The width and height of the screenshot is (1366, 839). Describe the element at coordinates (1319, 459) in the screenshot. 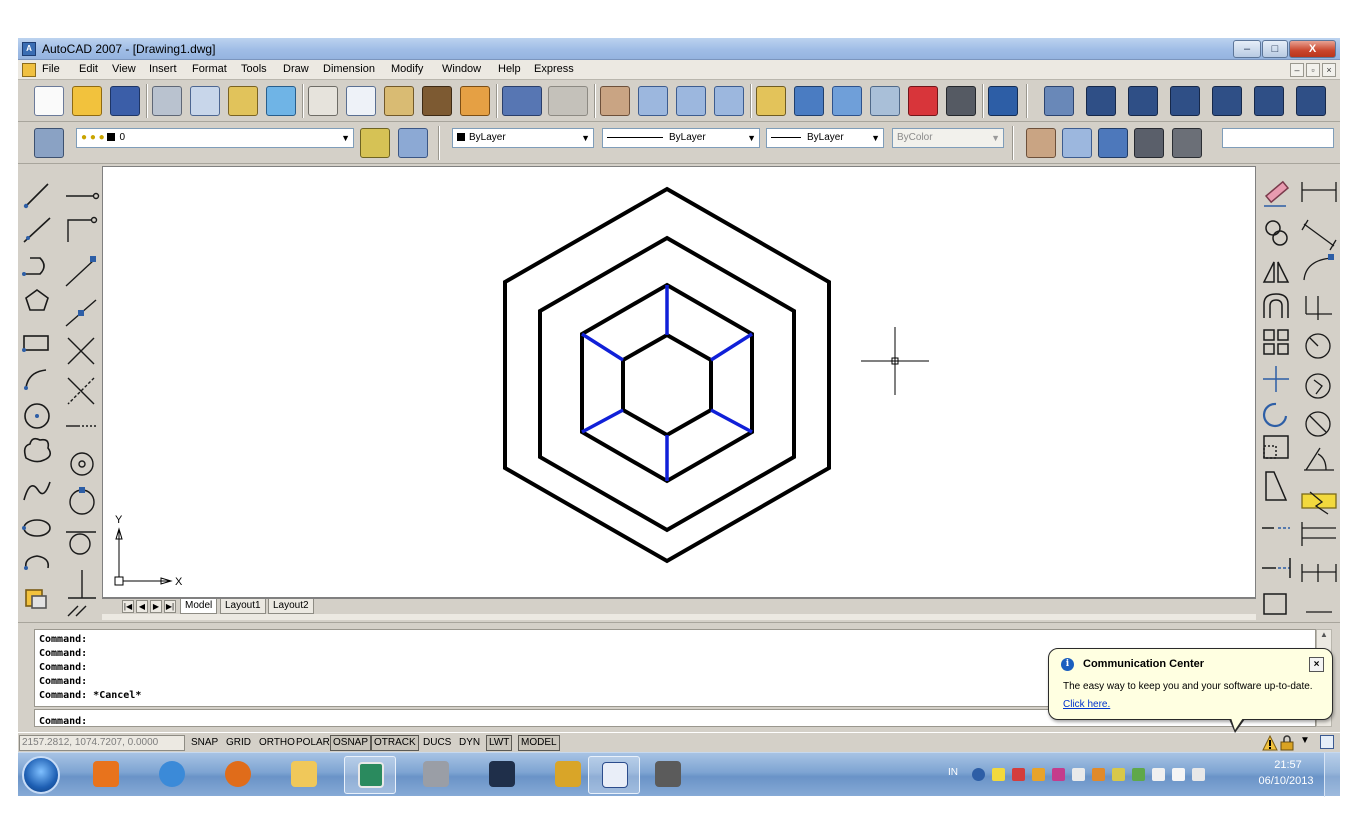

I see `angular-icon` at that location.